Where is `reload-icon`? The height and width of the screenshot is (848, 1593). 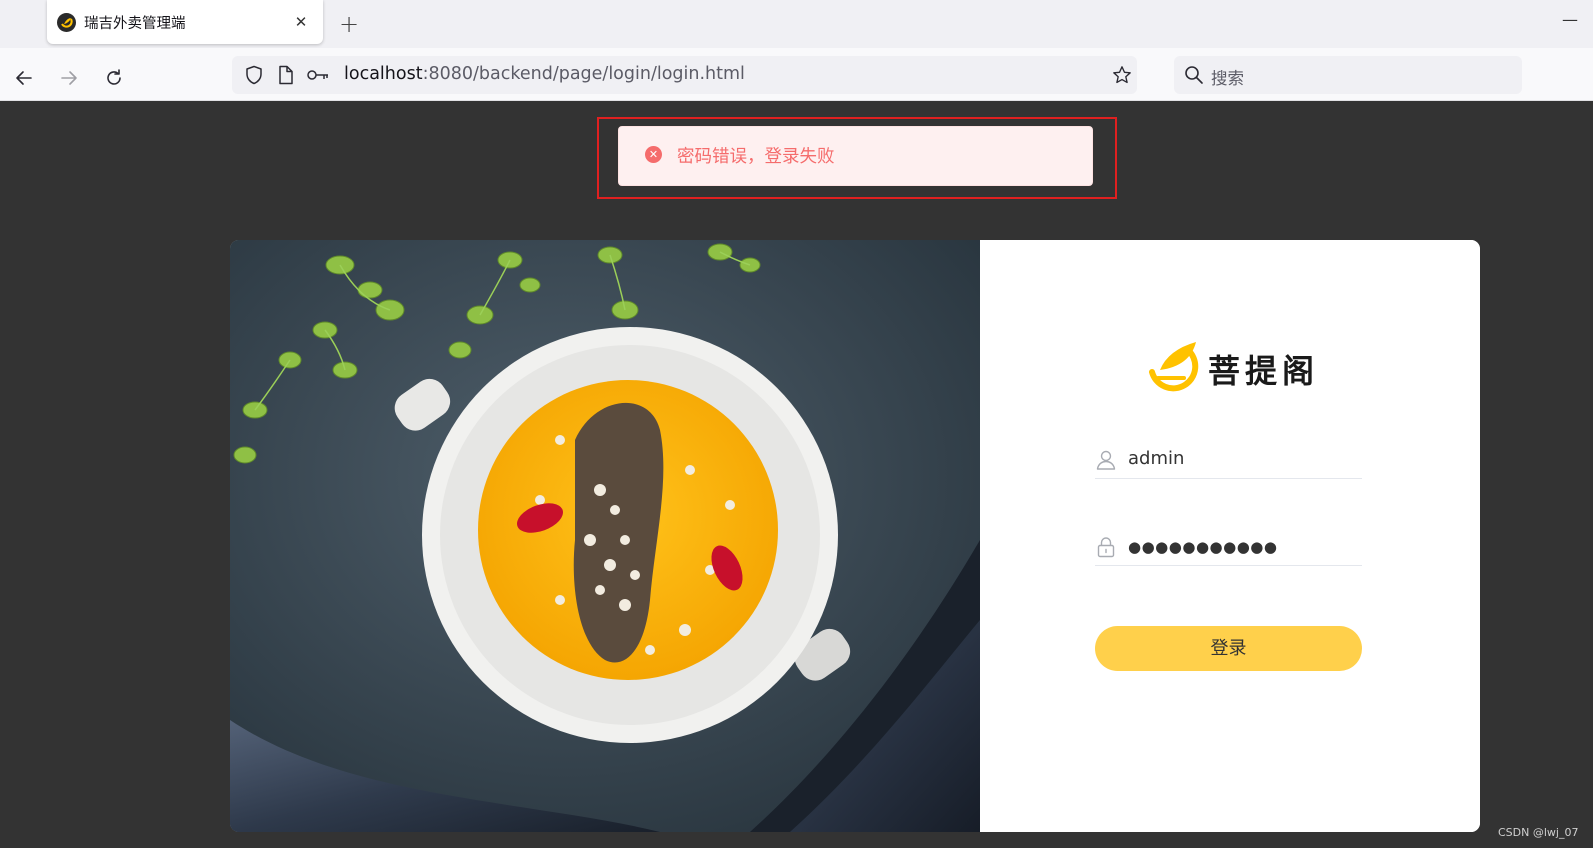 reload-icon is located at coordinates (114, 77).